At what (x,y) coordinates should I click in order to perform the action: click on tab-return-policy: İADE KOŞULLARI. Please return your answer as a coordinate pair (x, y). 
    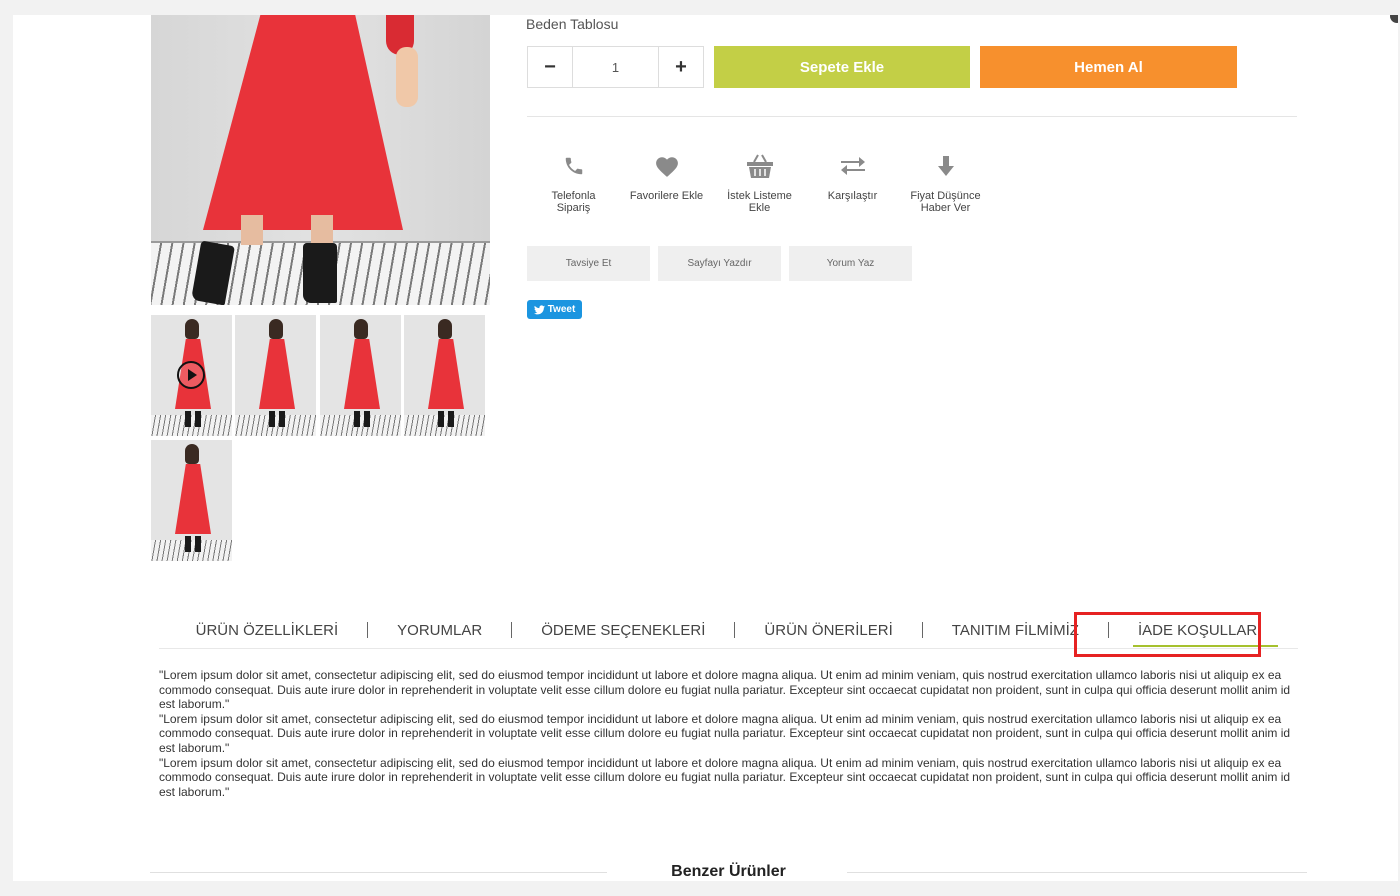
    Looking at the image, I should click on (1199, 630).